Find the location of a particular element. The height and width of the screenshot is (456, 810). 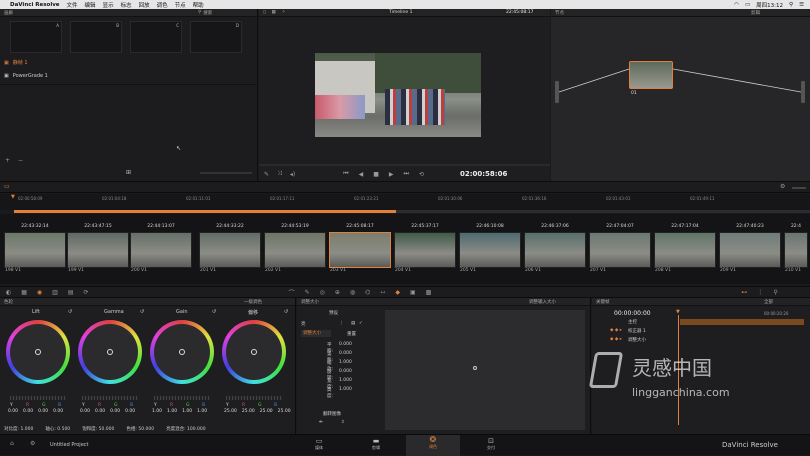

playhead-marker: ▼ is located at coordinates (13, 197).